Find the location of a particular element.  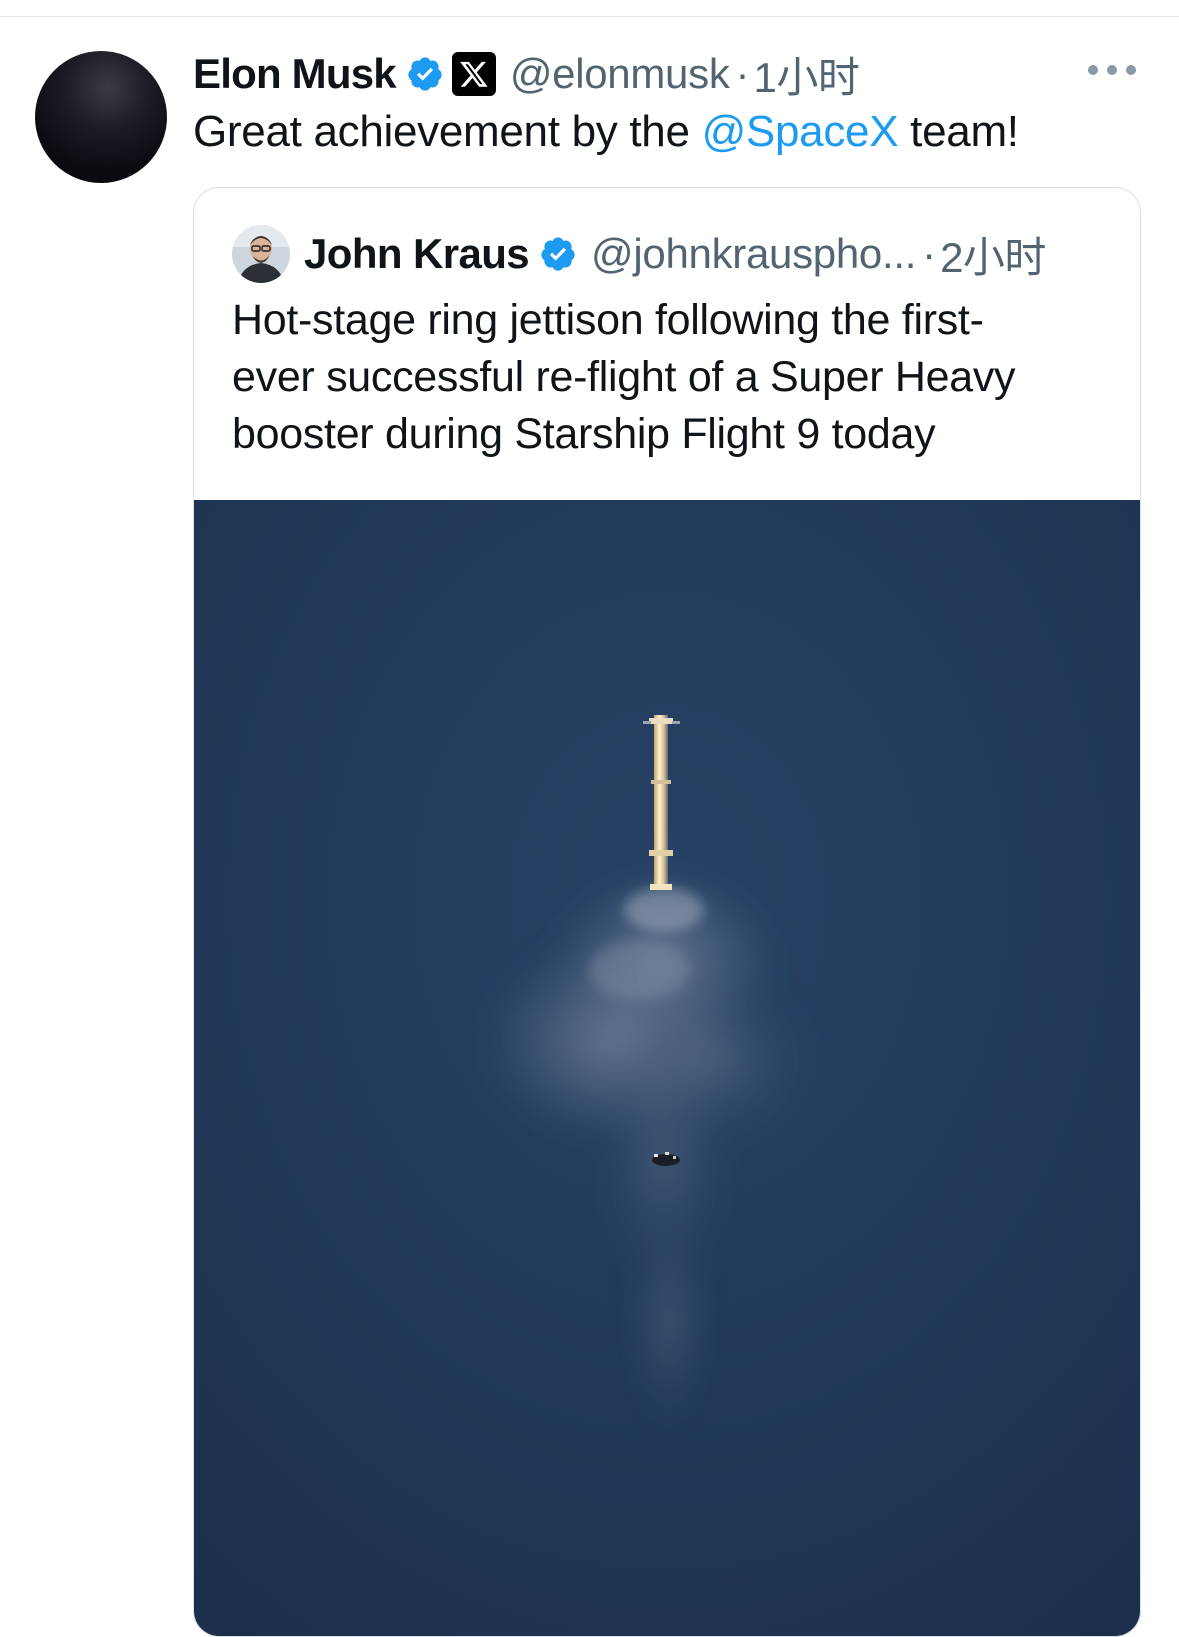

quoted-text-line: booster during Starship Flight 9 today is located at coordinates (584, 434).